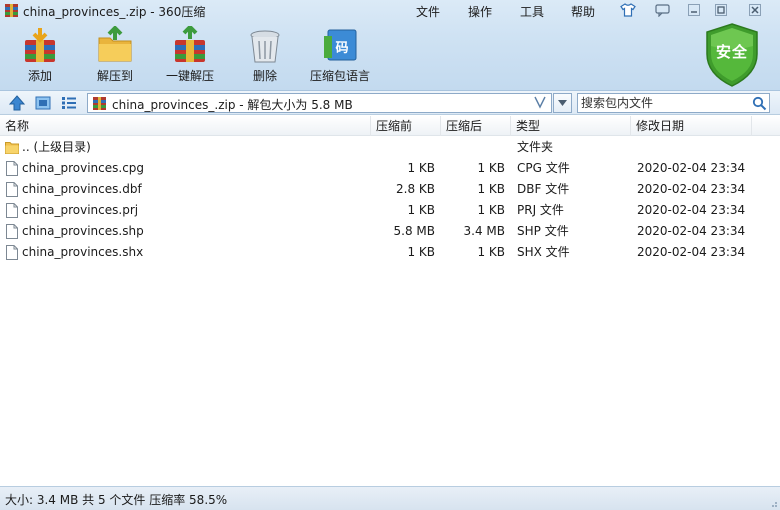 The height and width of the screenshot is (510, 780). What do you see at coordinates (731, 52) in the screenshot?
I see `security-label: 安全` at bounding box center [731, 52].